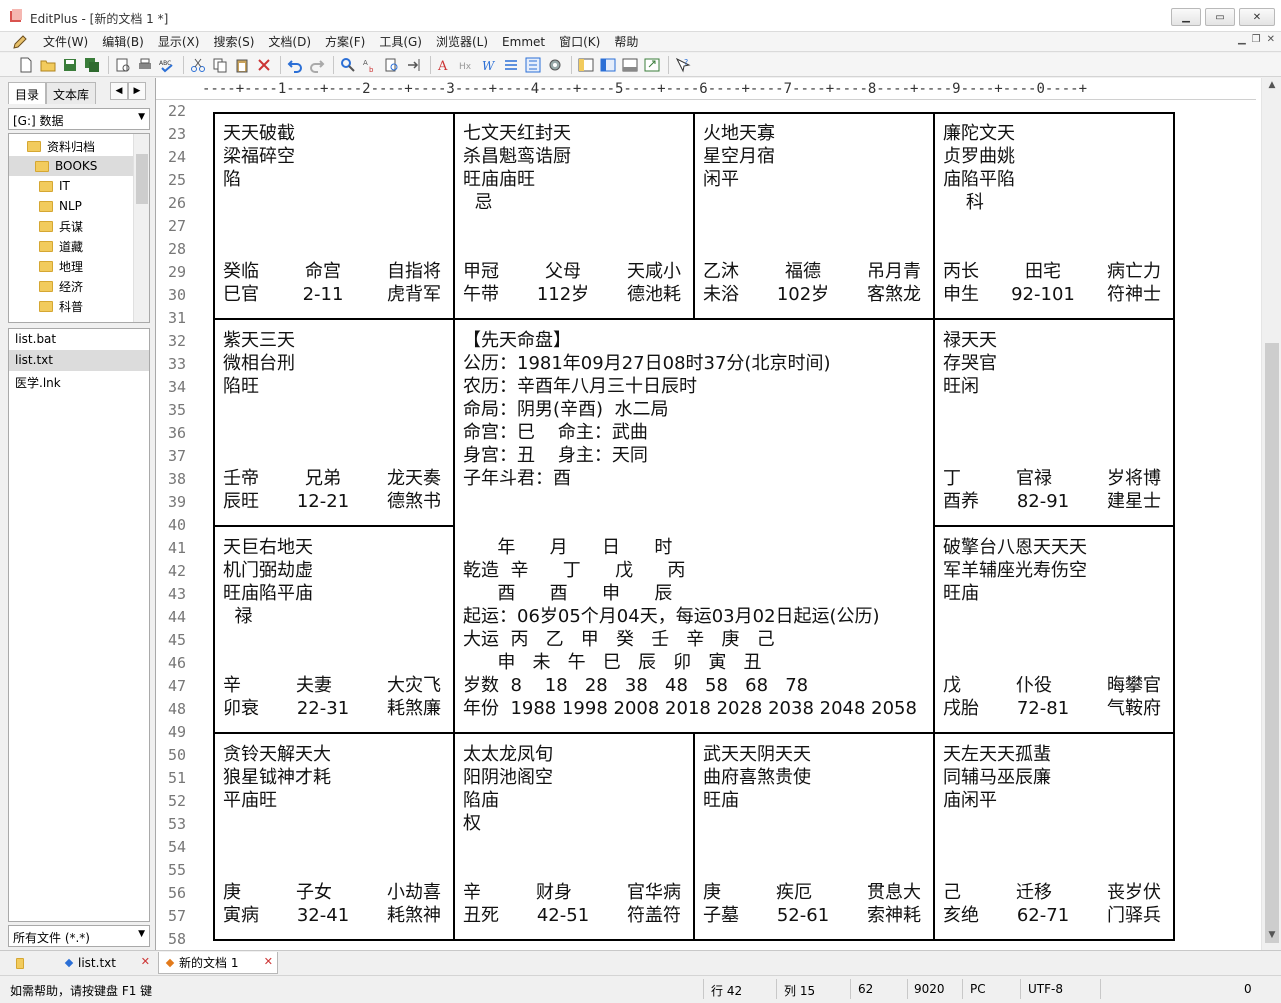 The width and height of the screenshot is (1281, 1003). What do you see at coordinates (586, 65) in the screenshot?
I see `directory-window-icon` at bounding box center [586, 65].